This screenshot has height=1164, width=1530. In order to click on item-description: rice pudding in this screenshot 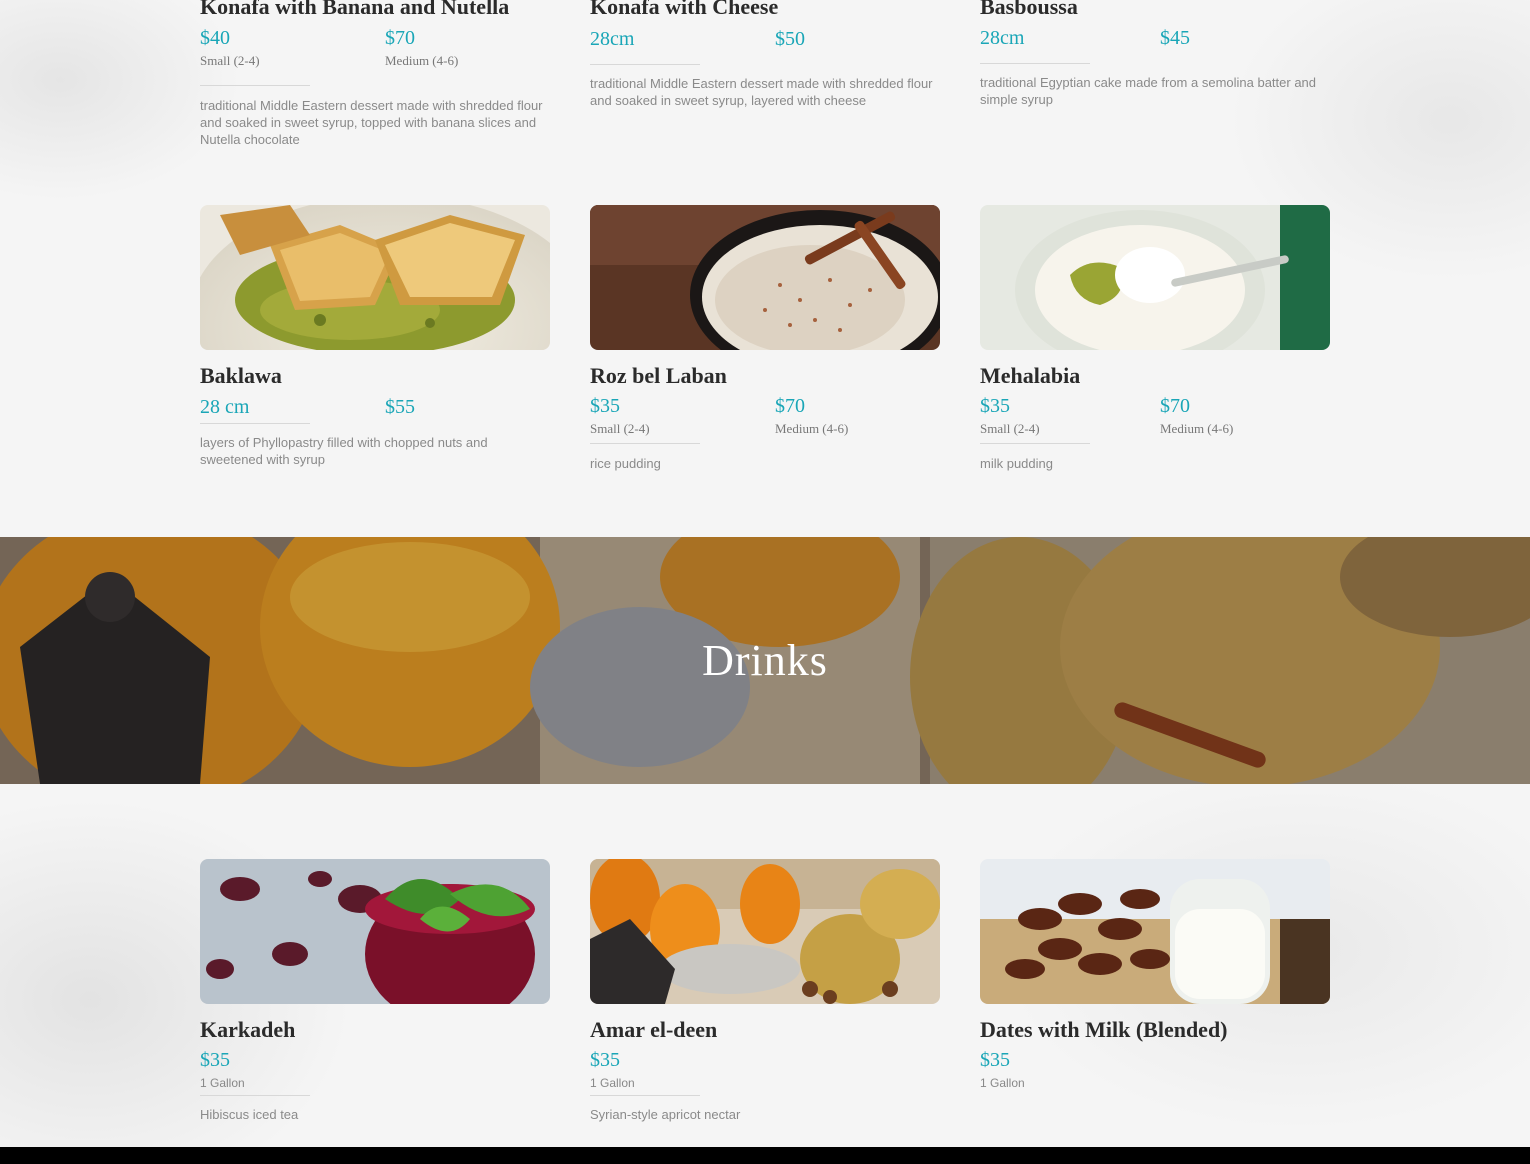, I will do `click(625, 463)`.